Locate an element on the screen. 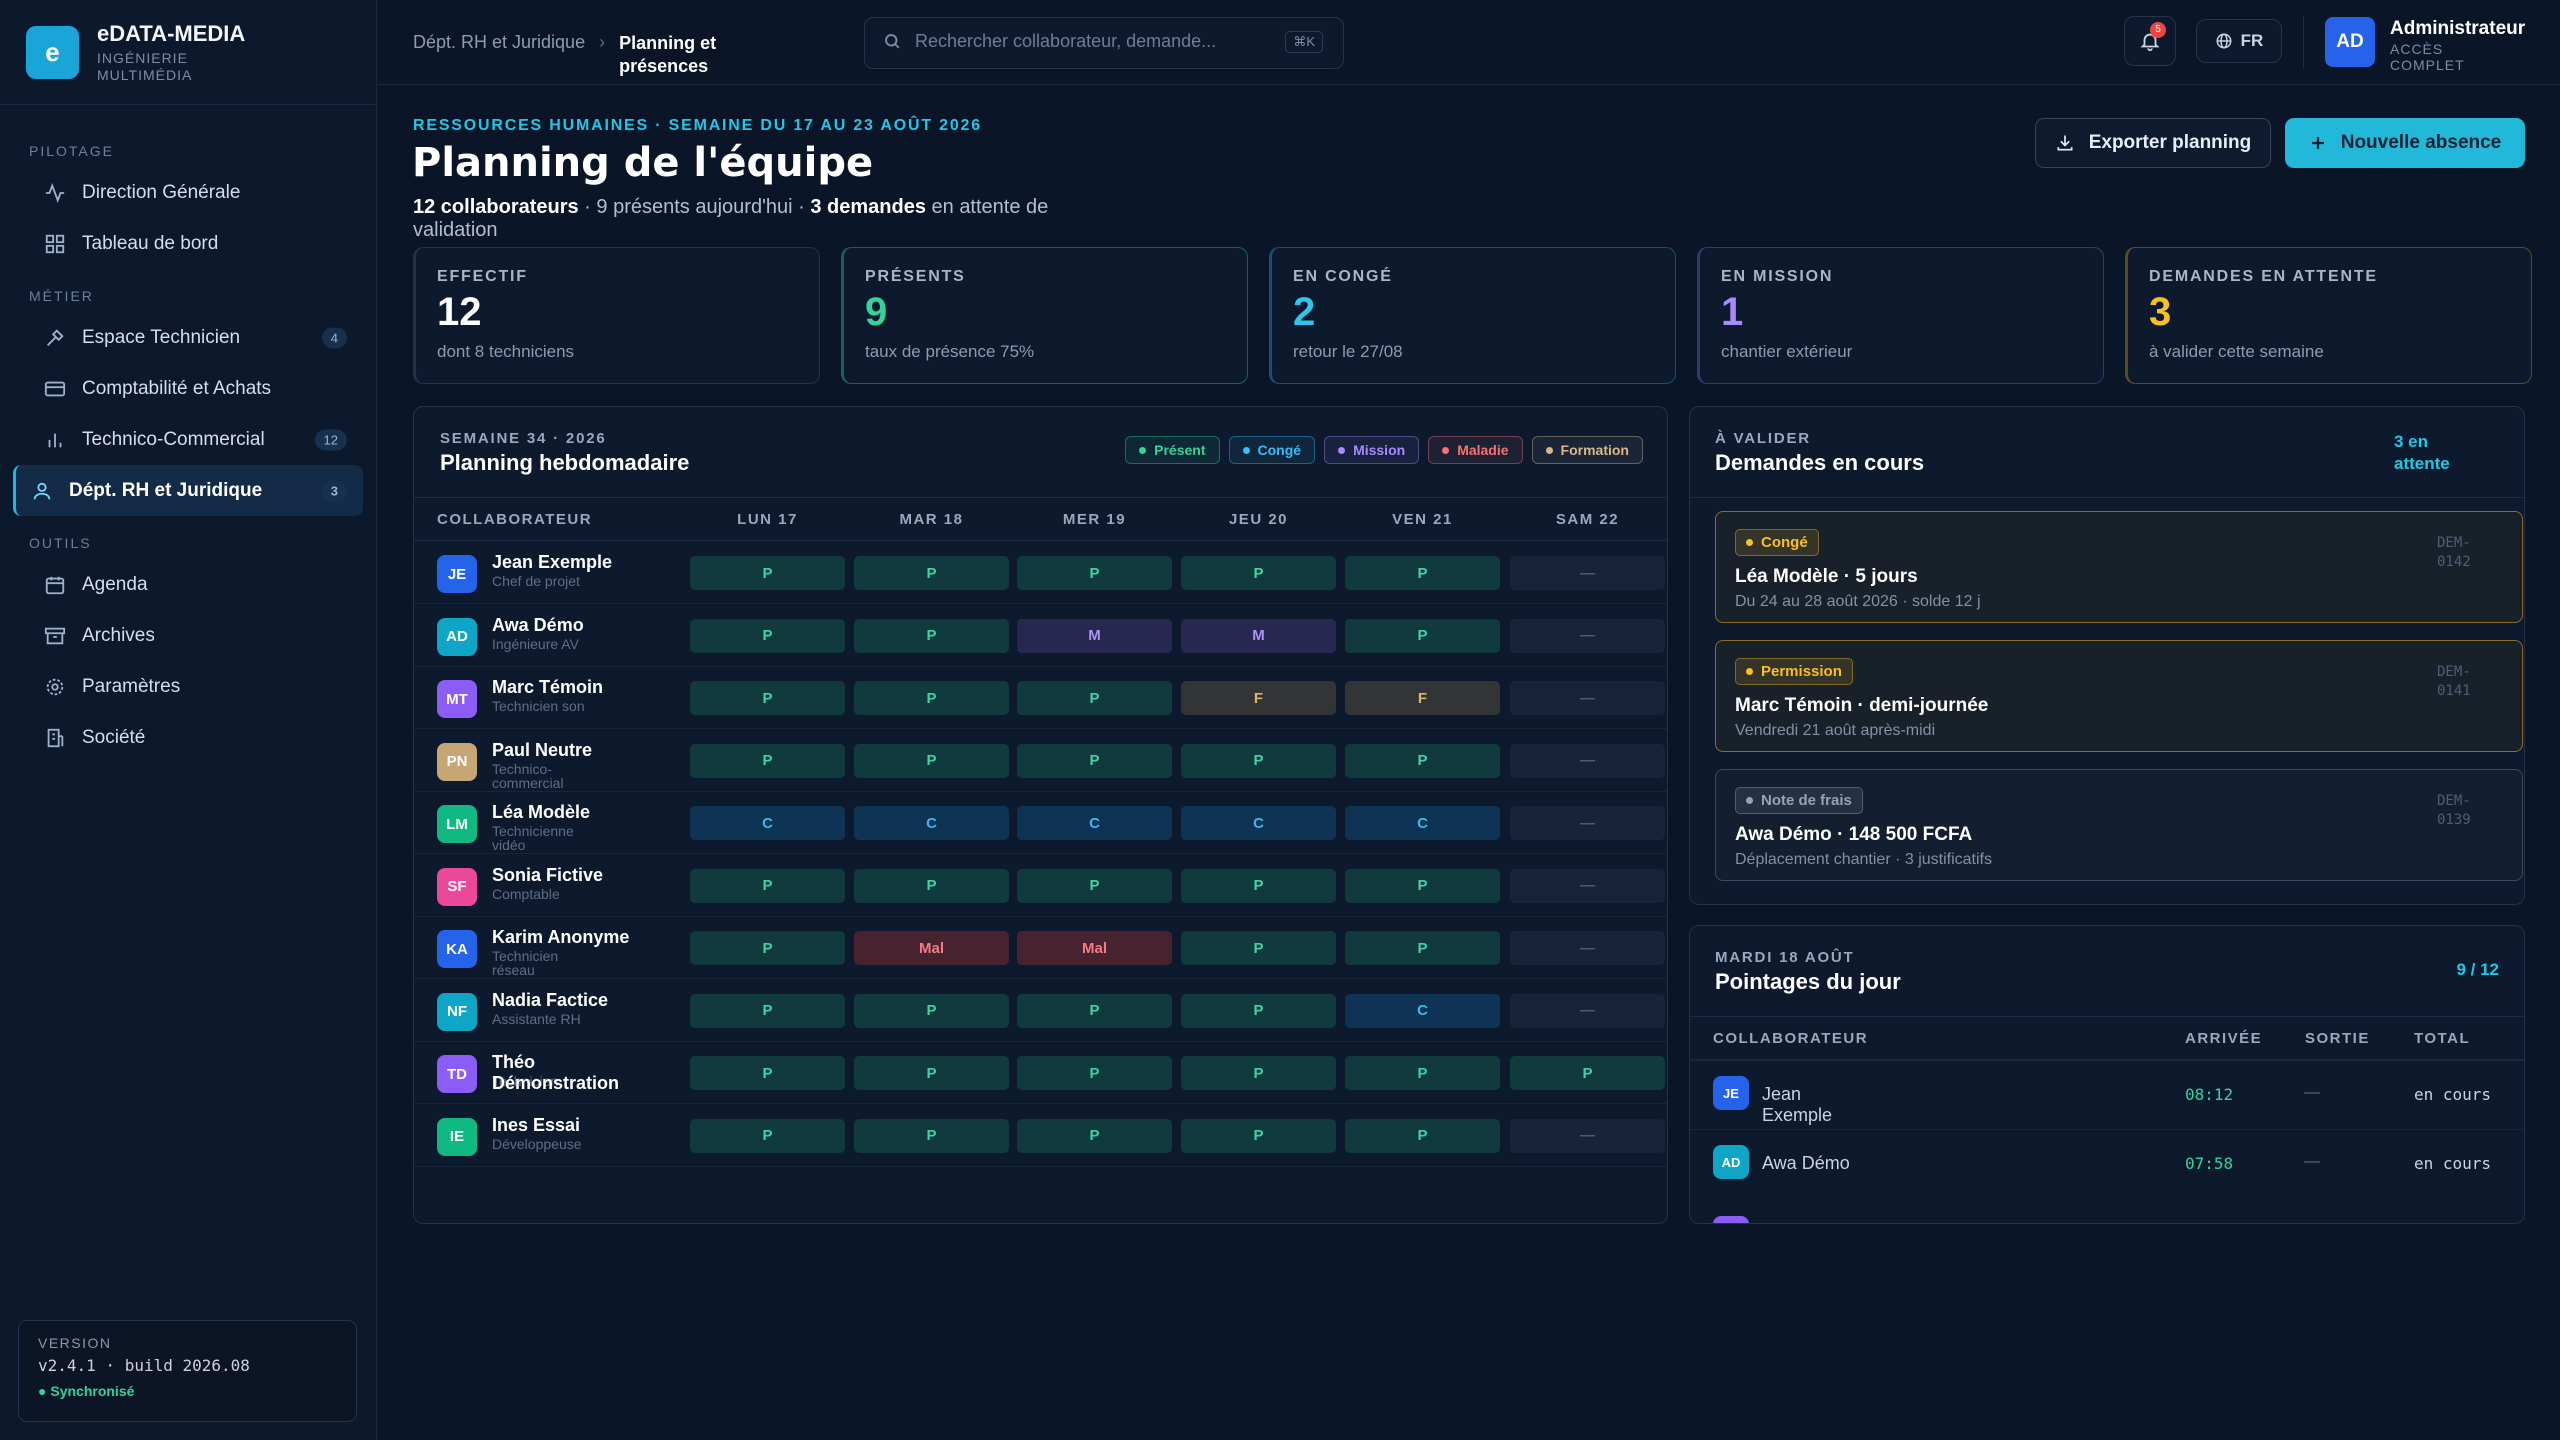  table-row: SF Comptable Sonia Fictive P P P P P — is located at coordinates (1040, 886).